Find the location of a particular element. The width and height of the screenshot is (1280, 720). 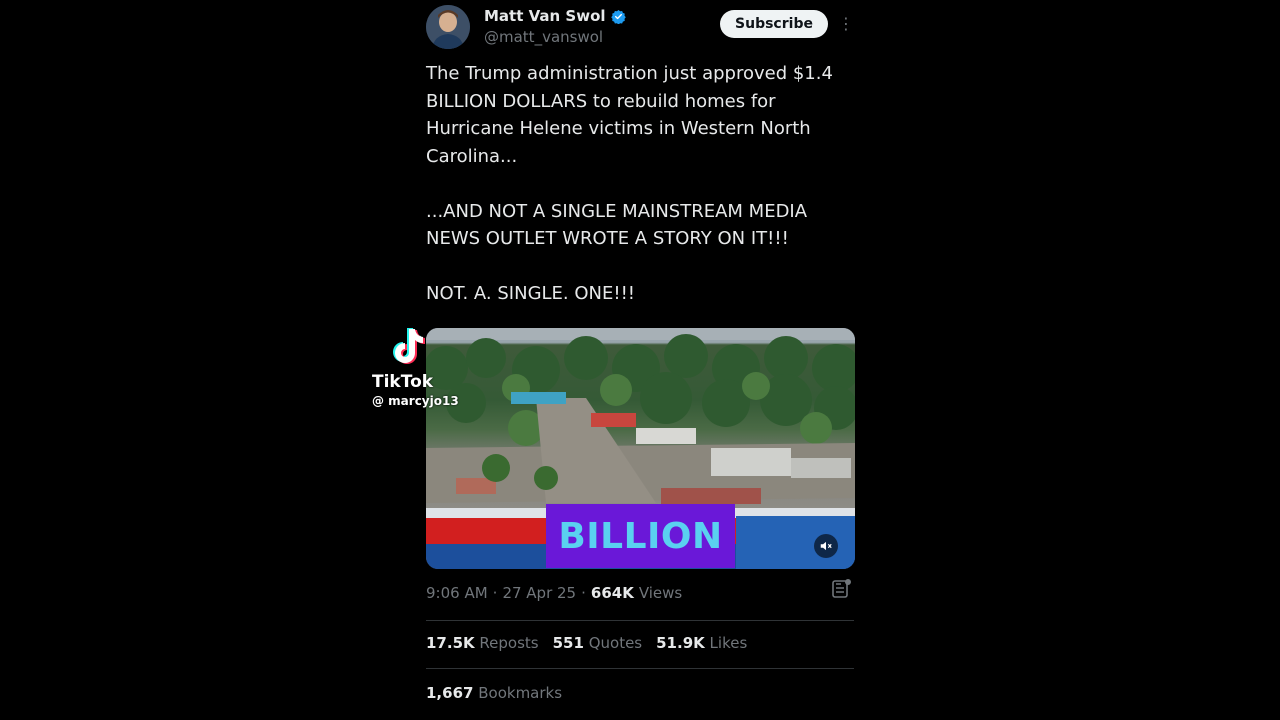

views-label: Views is located at coordinates (660, 593).